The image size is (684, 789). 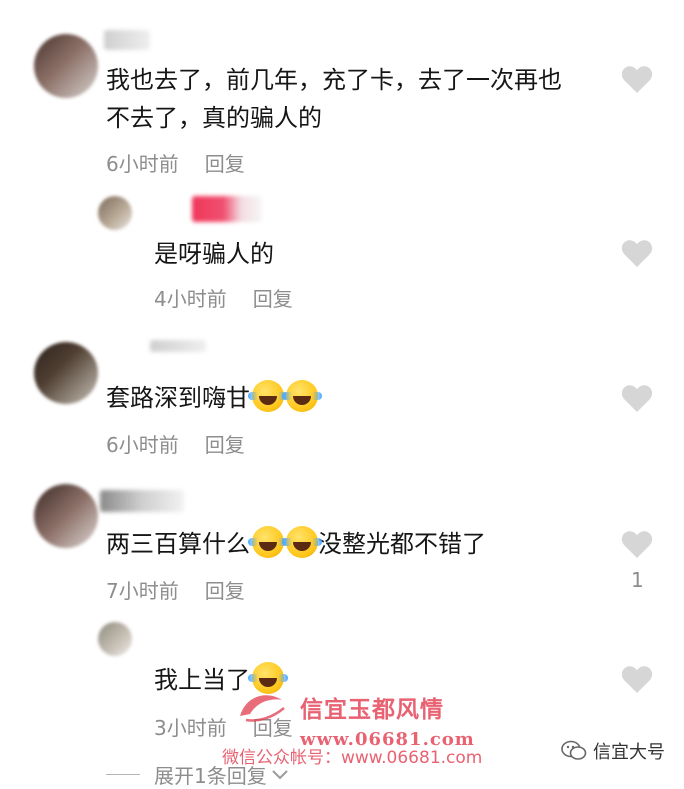 What do you see at coordinates (178, 544) in the screenshot?
I see `comment-text-content: 两三百算什么` at bounding box center [178, 544].